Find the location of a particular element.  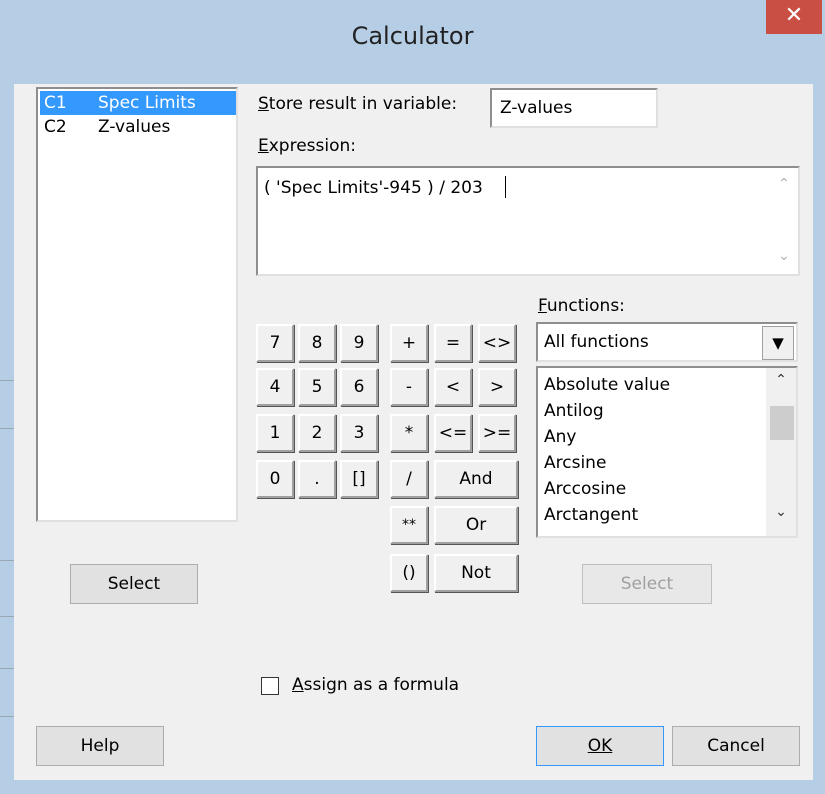

ok-button-label: OK is located at coordinates (600, 746).